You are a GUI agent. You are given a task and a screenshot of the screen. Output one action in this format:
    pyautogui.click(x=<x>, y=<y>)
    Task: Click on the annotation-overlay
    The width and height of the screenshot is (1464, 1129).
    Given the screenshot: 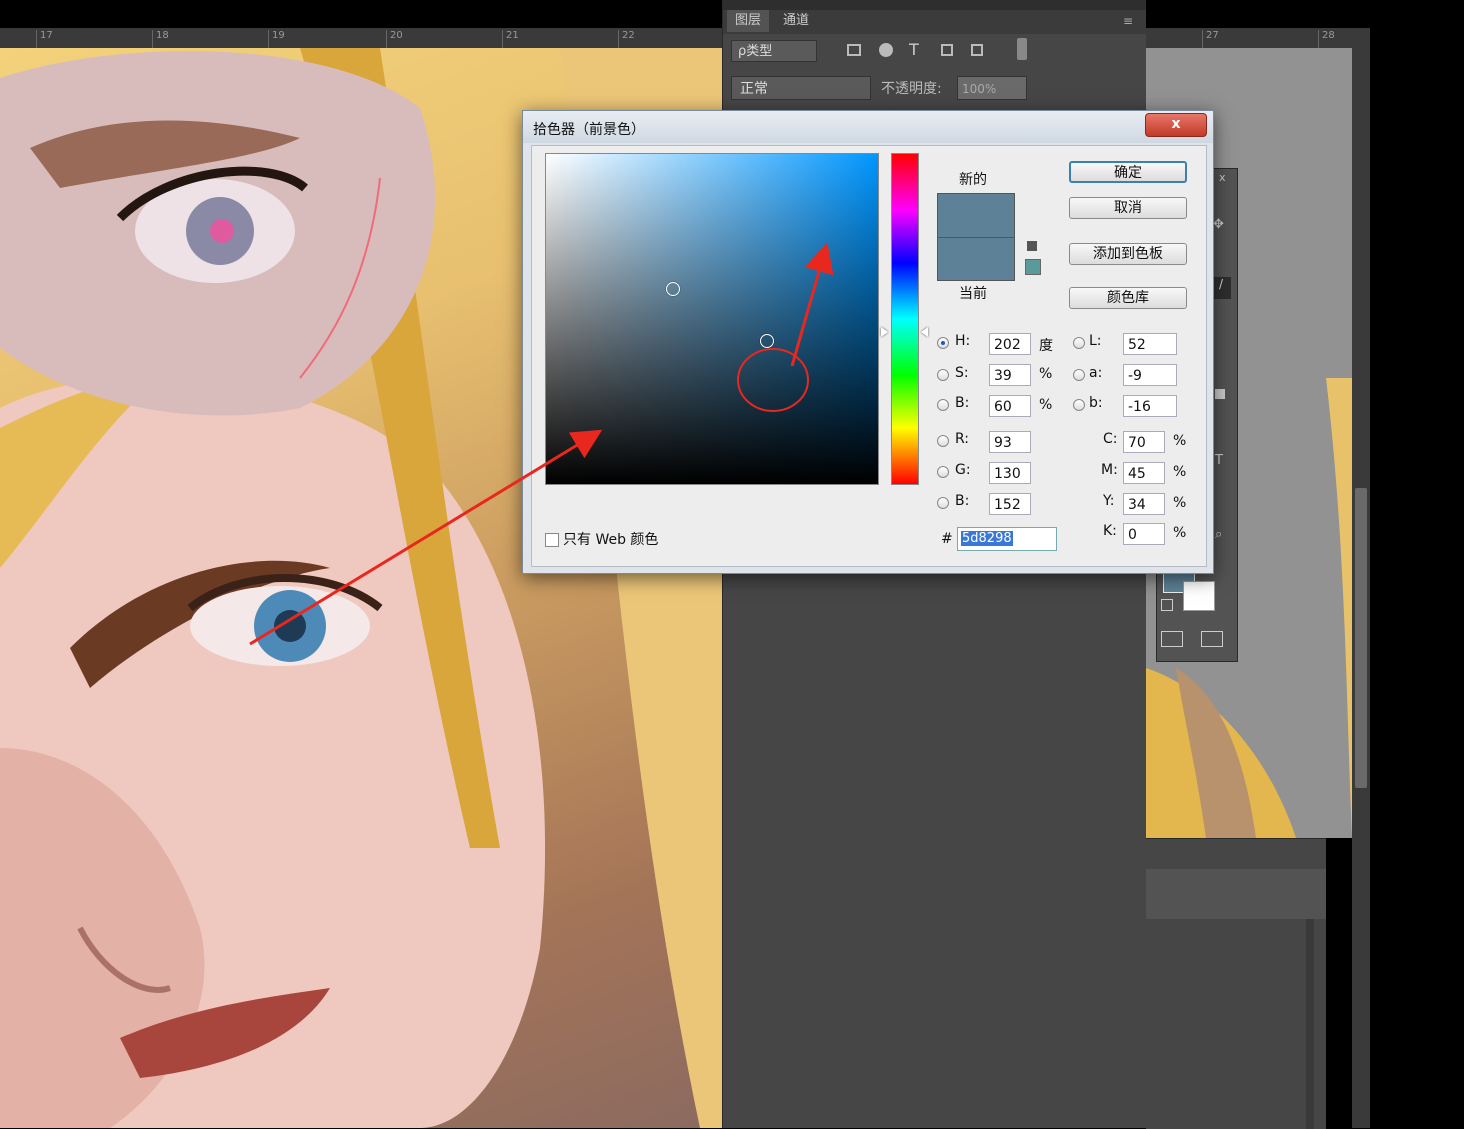 What is the action you would take?
    pyautogui.click(x=541, y=444)
    